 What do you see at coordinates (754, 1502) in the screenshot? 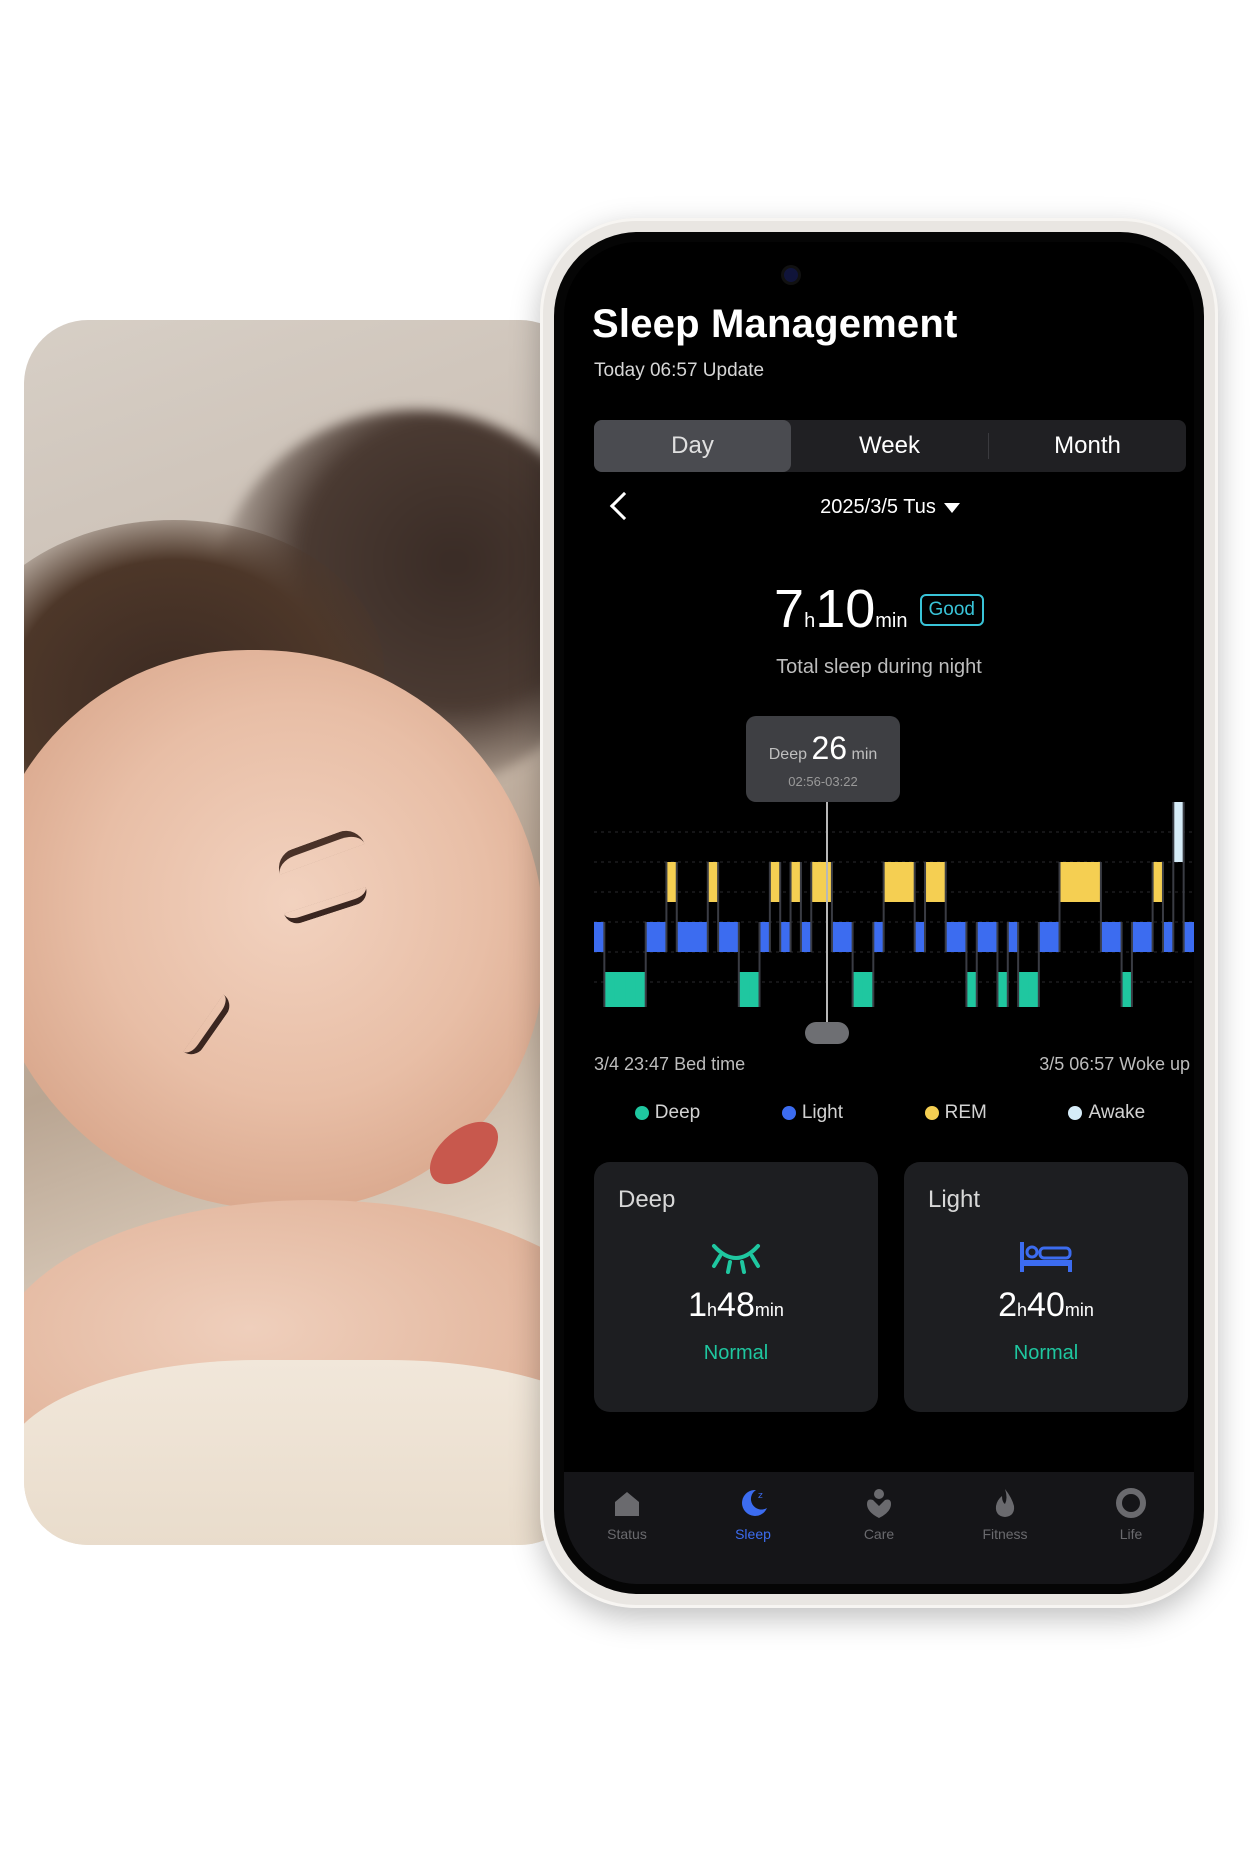
I see `moon-icon: z` at bounding box center [754, 1502].